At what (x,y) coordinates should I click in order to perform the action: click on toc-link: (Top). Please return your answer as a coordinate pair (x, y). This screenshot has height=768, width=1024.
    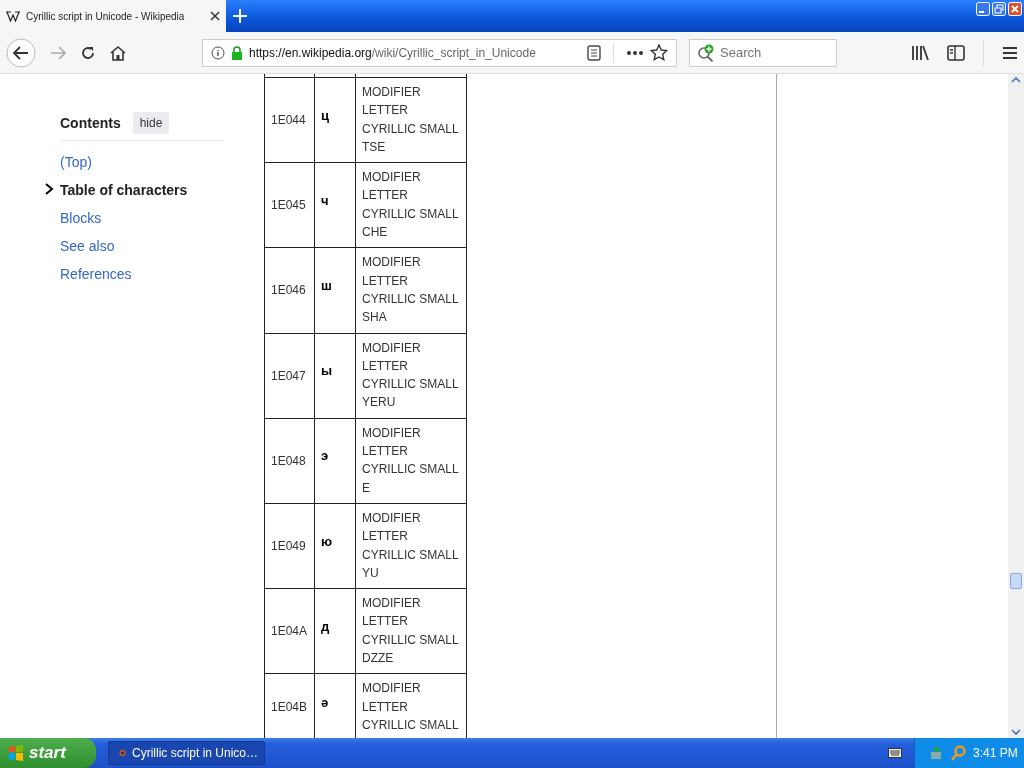
    Looking at the image, I should click on (162, 165).